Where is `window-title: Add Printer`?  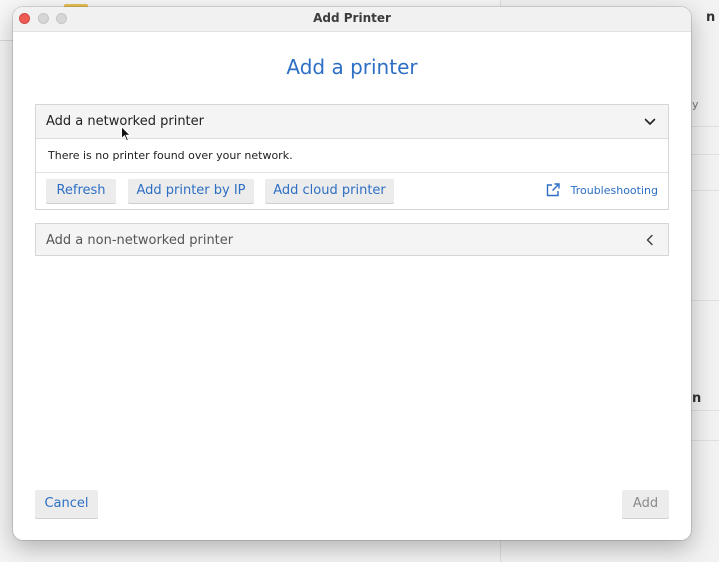
window-title: Add Printer is located at coordinates (352, 18).